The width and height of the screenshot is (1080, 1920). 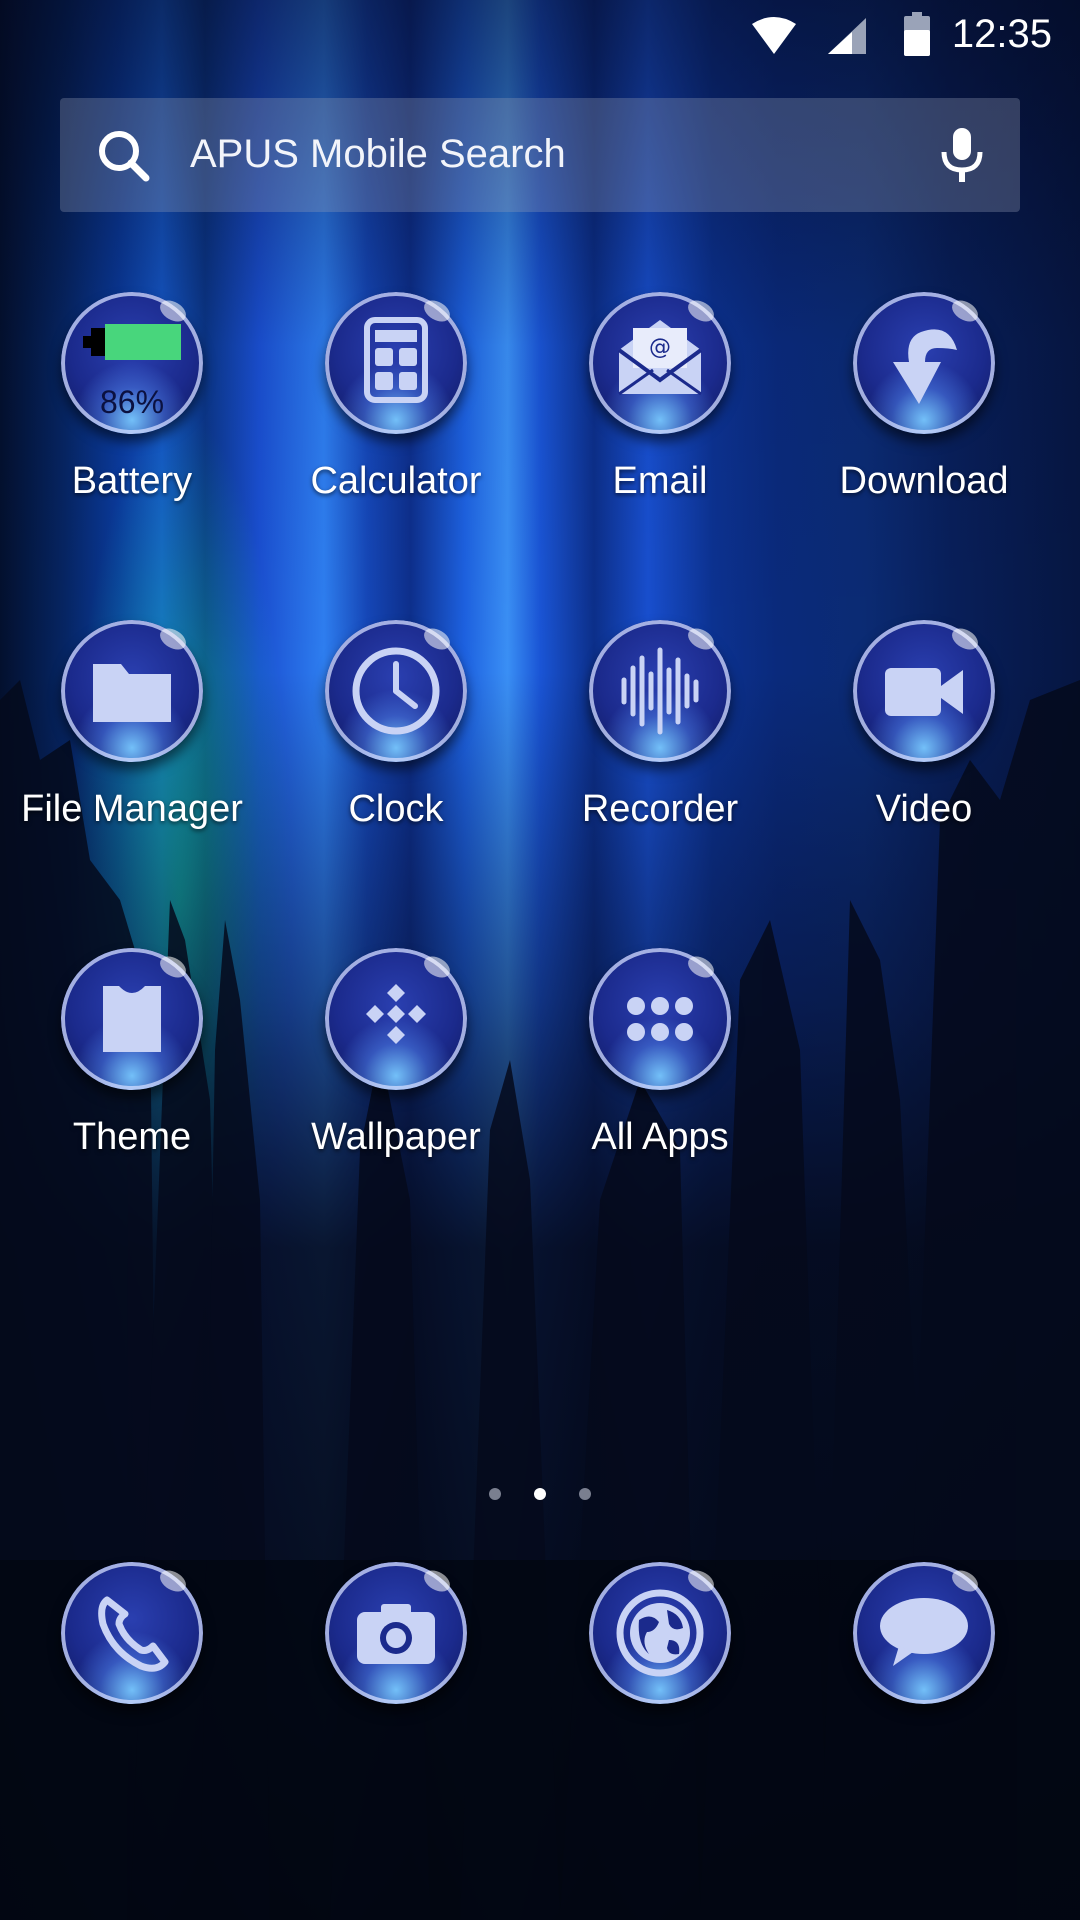 I want to click on page-indicator, so click(x=540, y=1496).